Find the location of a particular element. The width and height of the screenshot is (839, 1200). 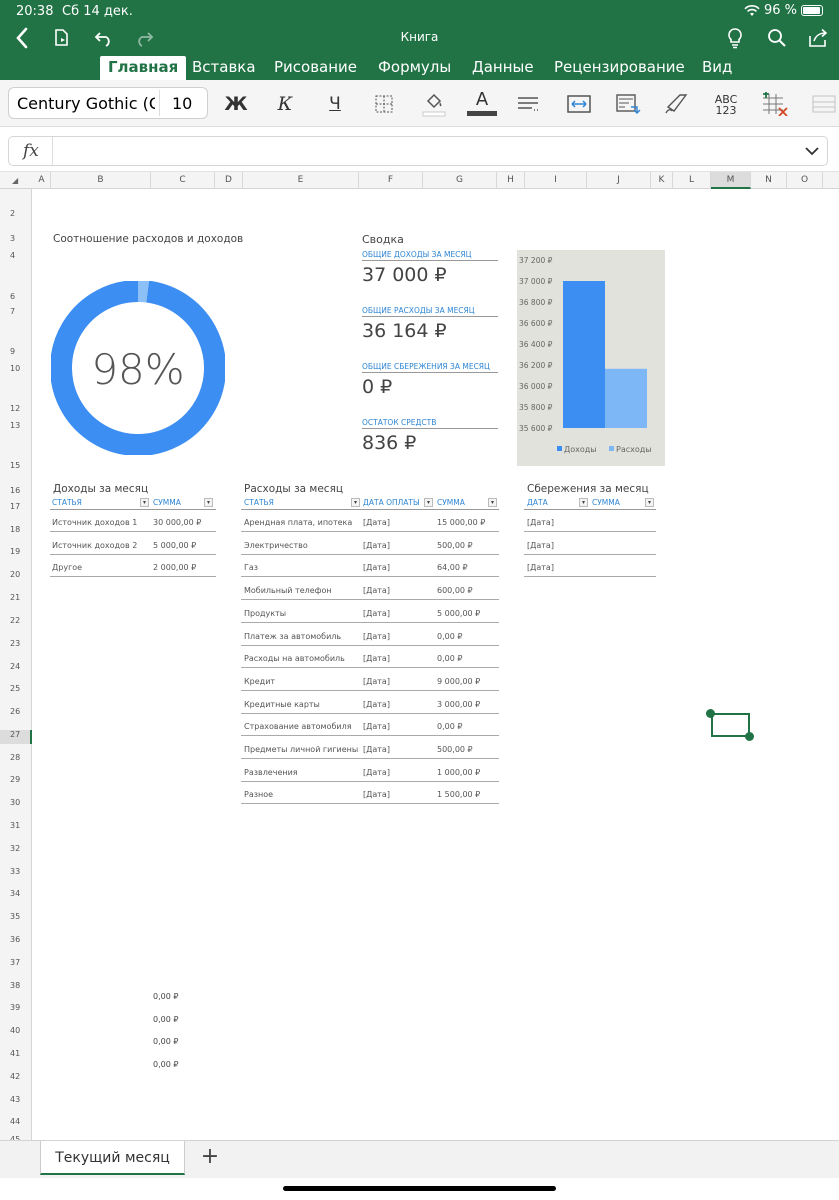

expense-cell: Платеж за автомобиль is located at coordinates (292, 636).